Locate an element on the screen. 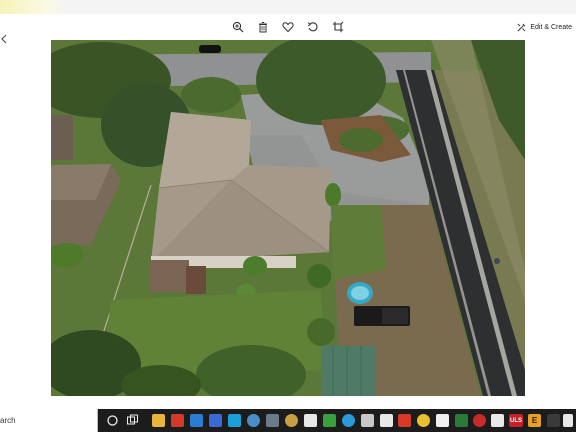 The height and width of the screenshot is (432, 576). favorite-button is located at coordinates (288, 27).